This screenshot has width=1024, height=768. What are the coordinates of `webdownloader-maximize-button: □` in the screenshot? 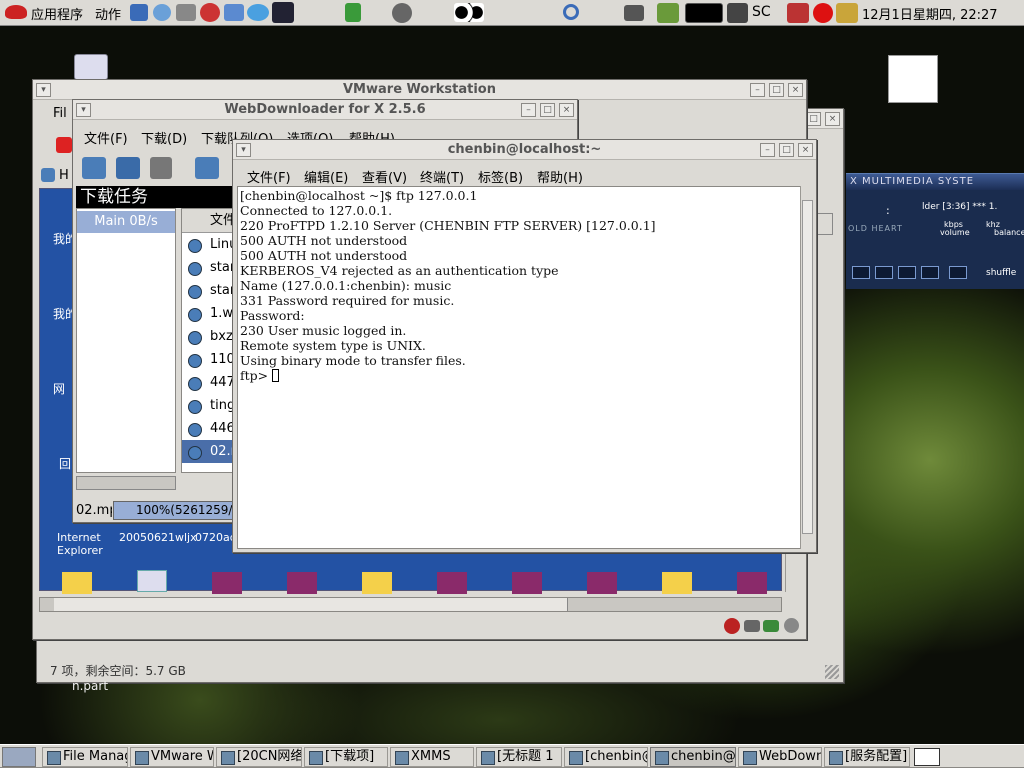 It's located at (547, 110).